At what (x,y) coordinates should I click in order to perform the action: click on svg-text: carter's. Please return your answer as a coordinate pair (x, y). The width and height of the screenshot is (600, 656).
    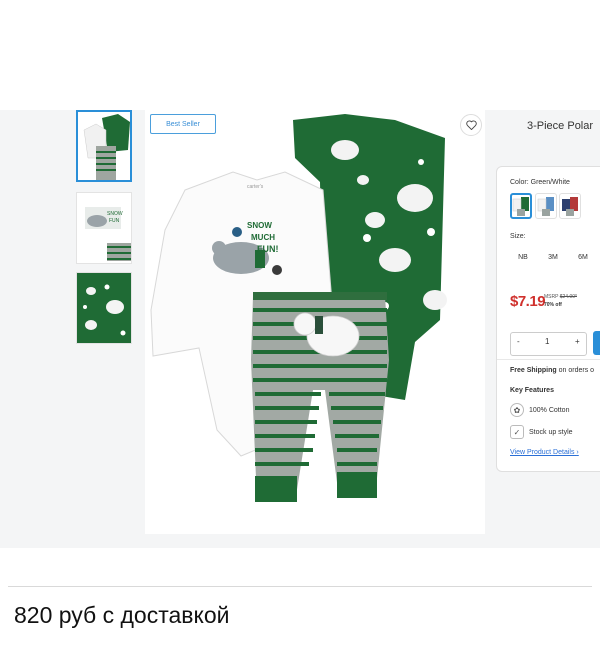
    Looking at the image, I should click on (255, 187).